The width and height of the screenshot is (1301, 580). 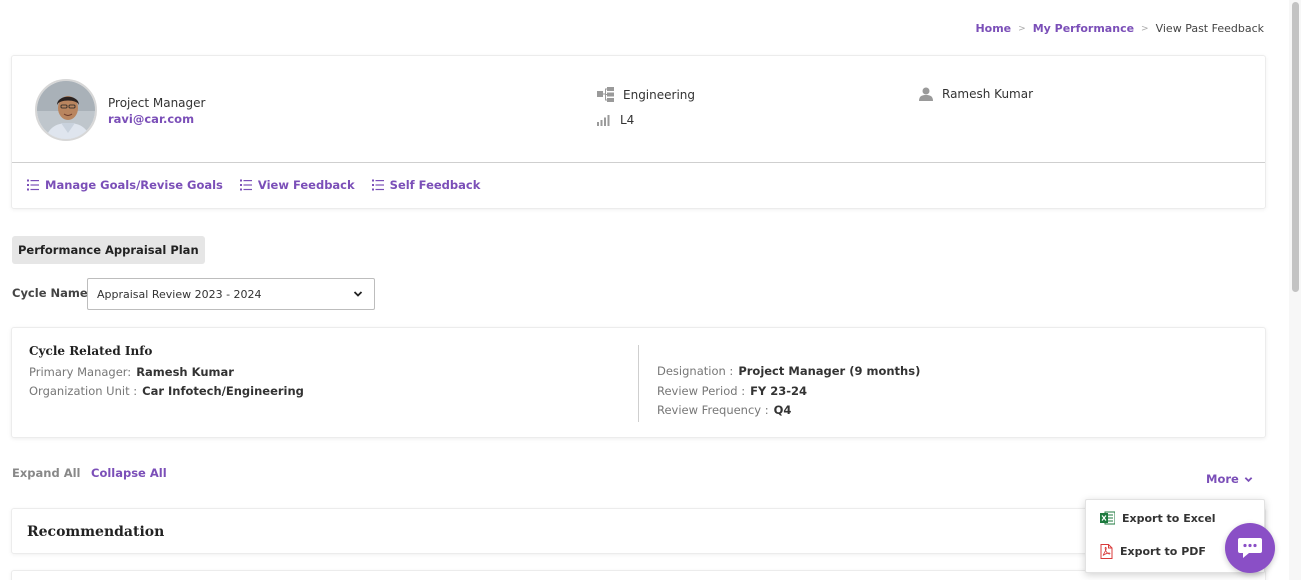 I want to click on more-button: More, so click(x=1229, y=479).